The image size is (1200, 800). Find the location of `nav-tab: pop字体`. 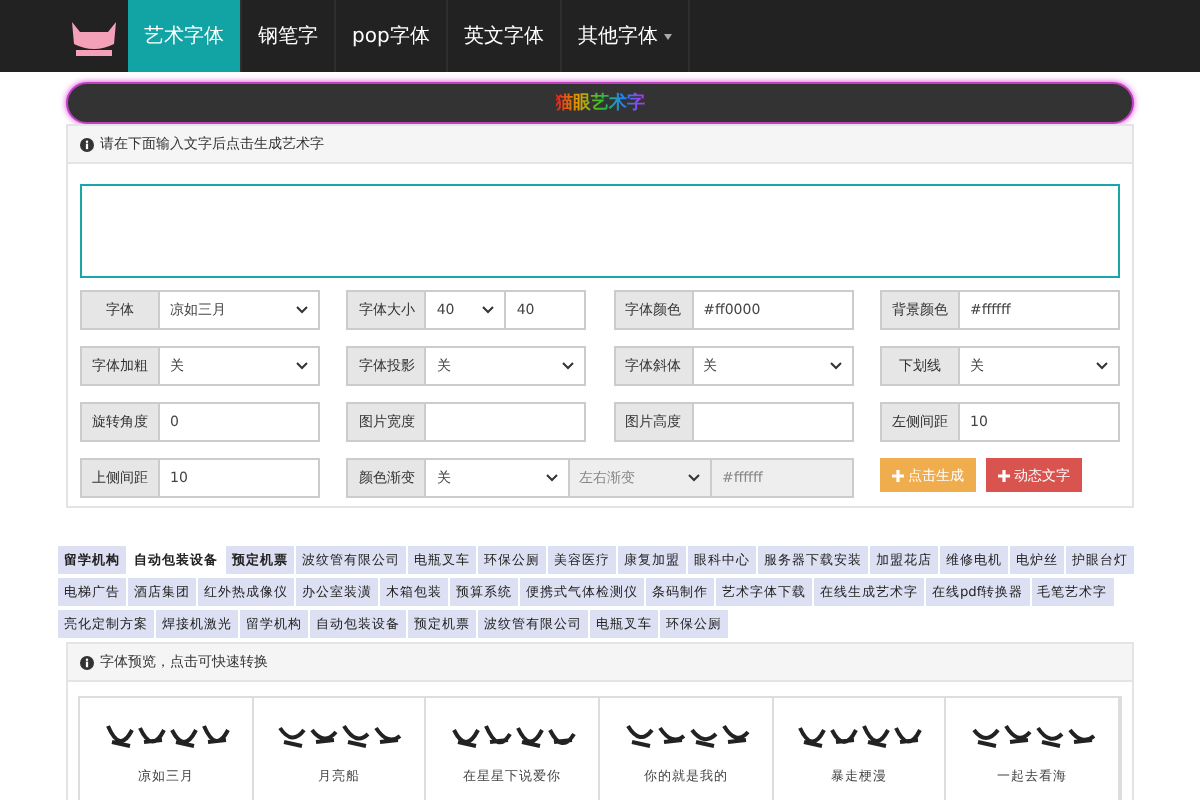

nav-tab: pop字体 is located at coordinates (392, 36).